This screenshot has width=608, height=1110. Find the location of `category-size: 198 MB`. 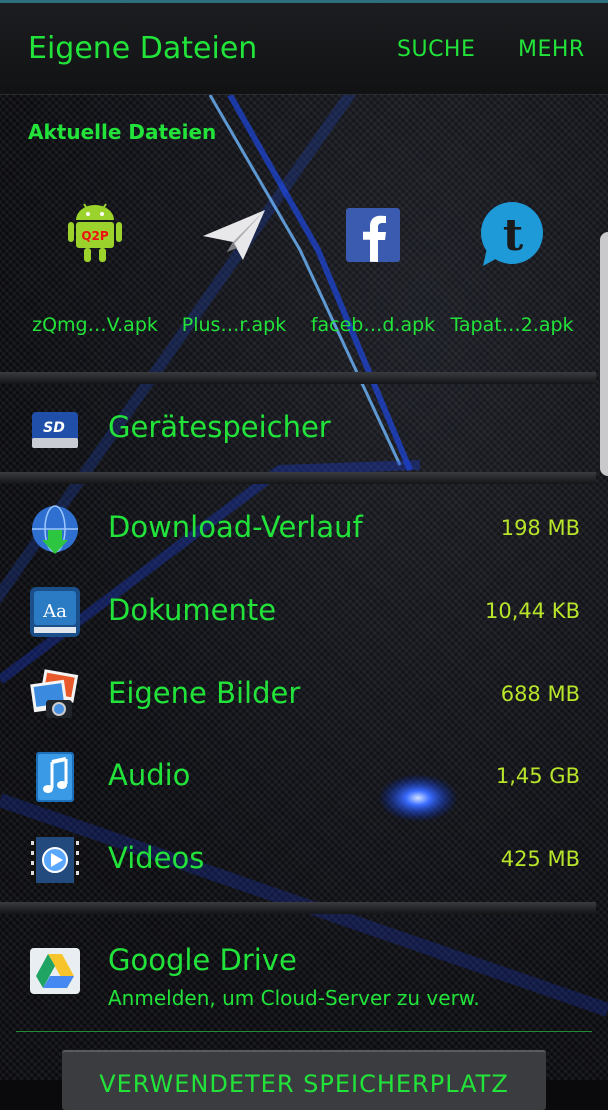

category-size: 198 MB is located at coordinates (540, 528).